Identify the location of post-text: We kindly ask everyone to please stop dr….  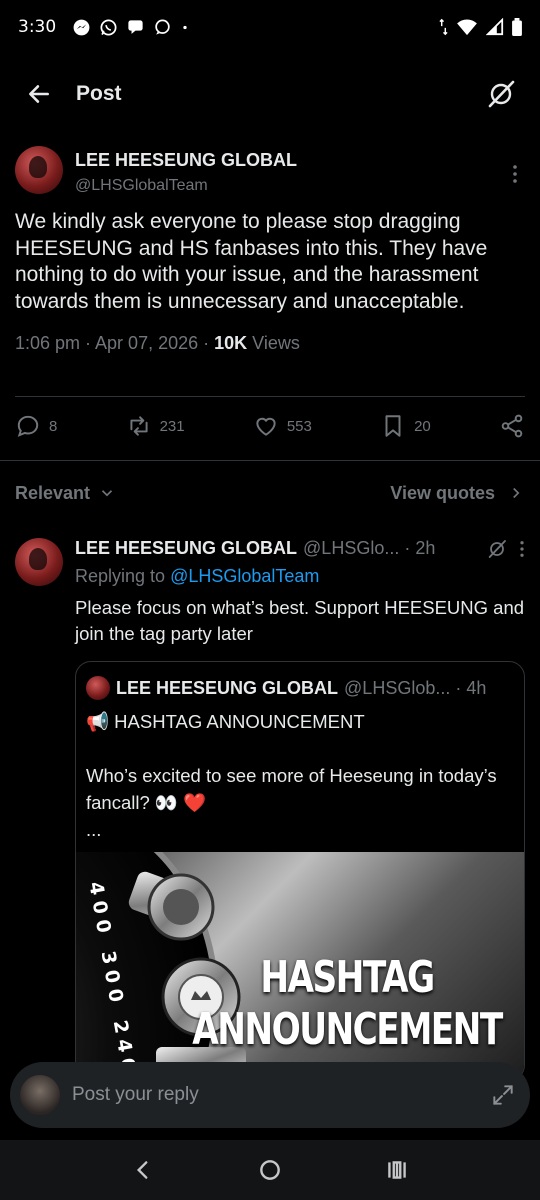
(251, 261).